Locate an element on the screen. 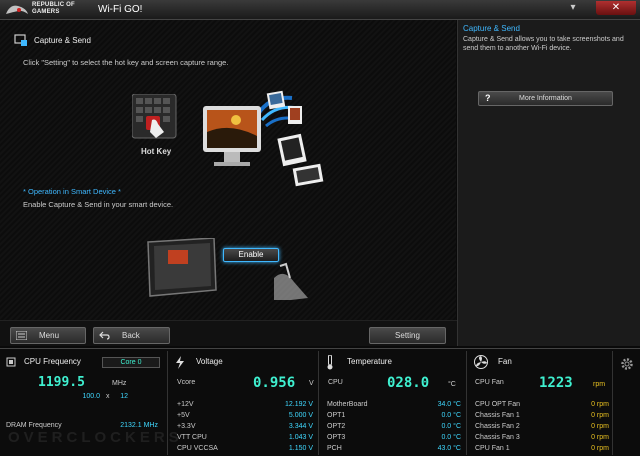 The width and height of the screenshot is (640, 456). cpu-temp-unit: °C is located at coordinates (452, 384).